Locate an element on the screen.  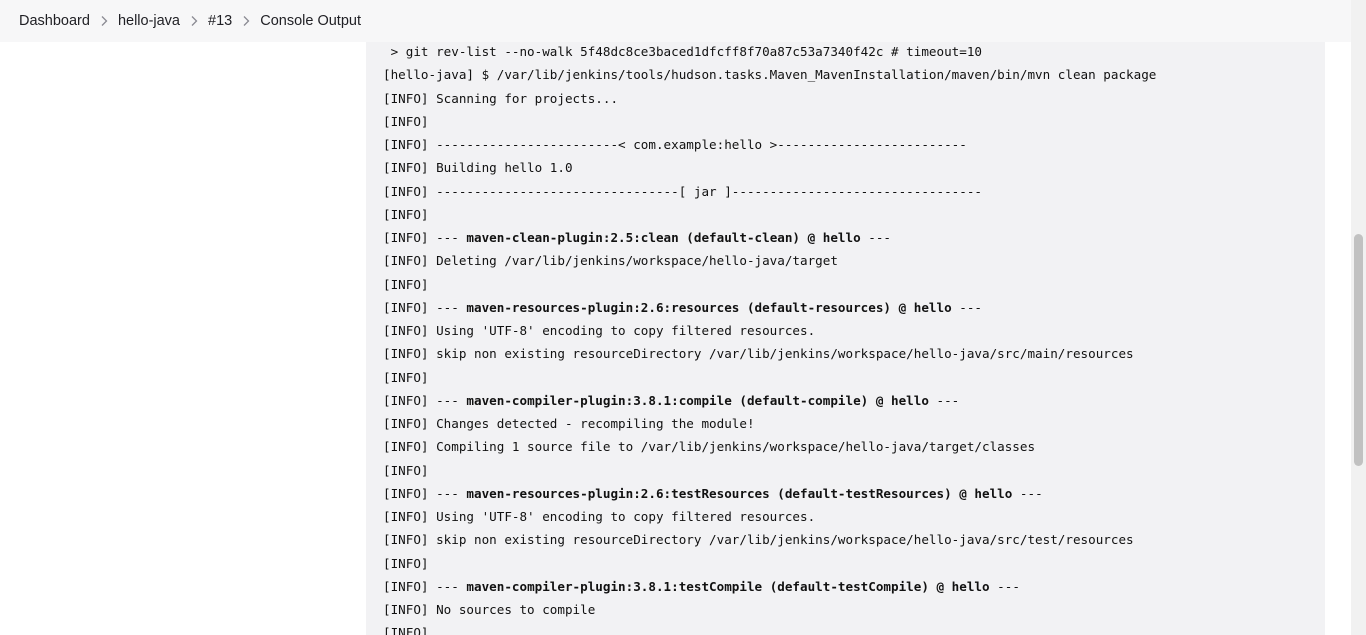
breadcrumb-job: hello-java is located at coordinates (149, 21).